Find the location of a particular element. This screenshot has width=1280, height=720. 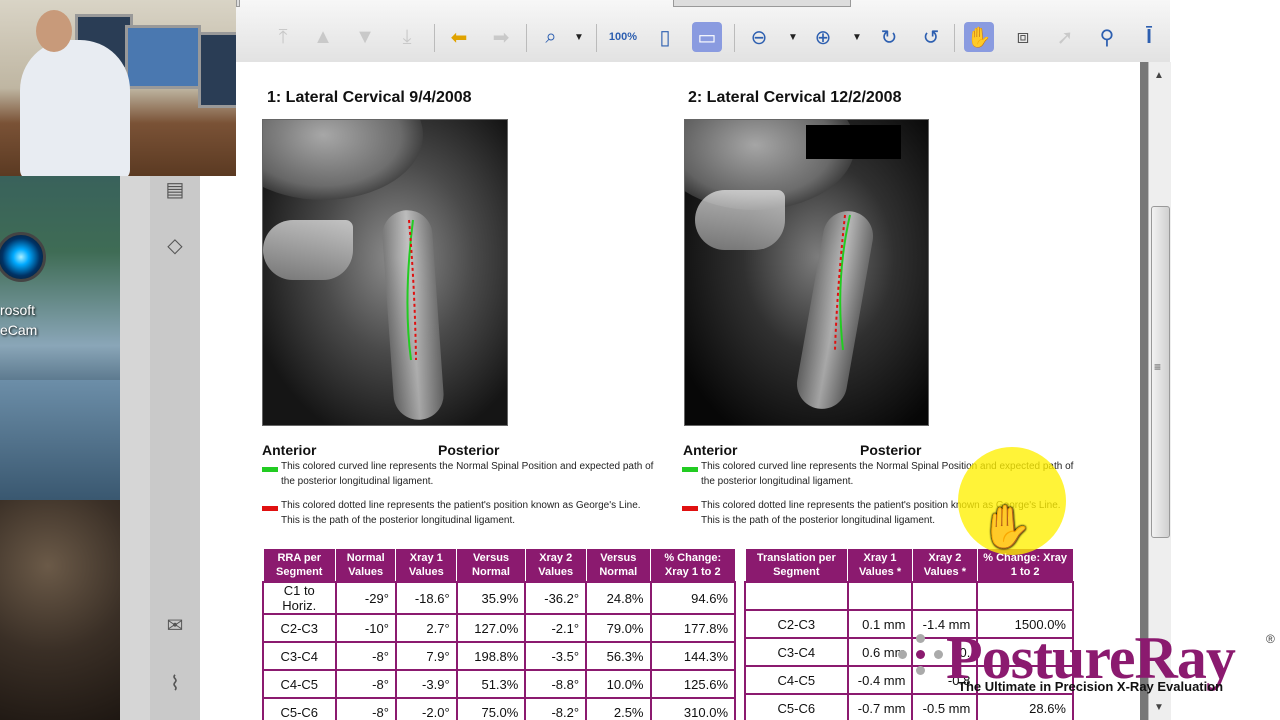

hand-tool-icon: ✋ is located at coordinates (979, 37).